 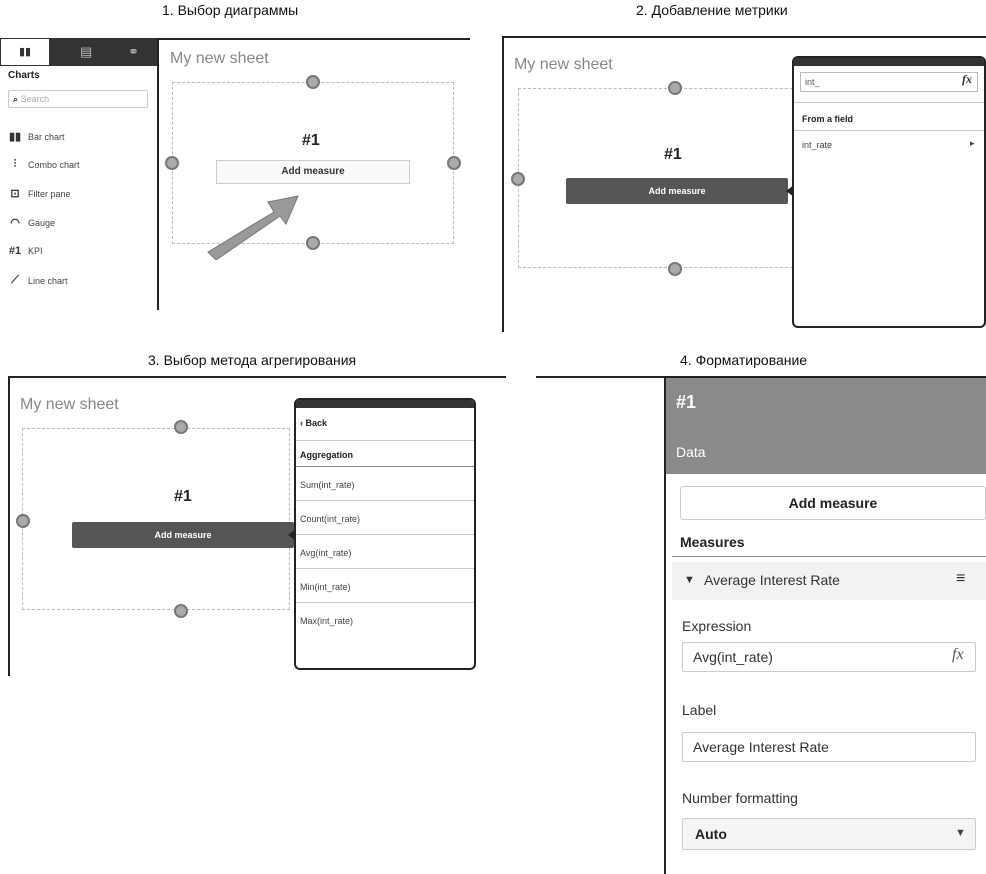 I want to click on sidebar-tabs: ▮▮ ▤ ⚭, so click(x=79, y=52).